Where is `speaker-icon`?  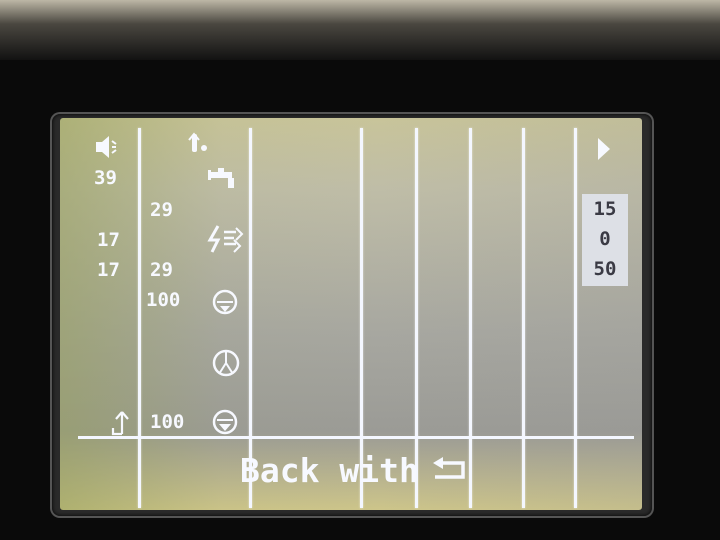 speaker-icon is located at coordinates (106, 147).